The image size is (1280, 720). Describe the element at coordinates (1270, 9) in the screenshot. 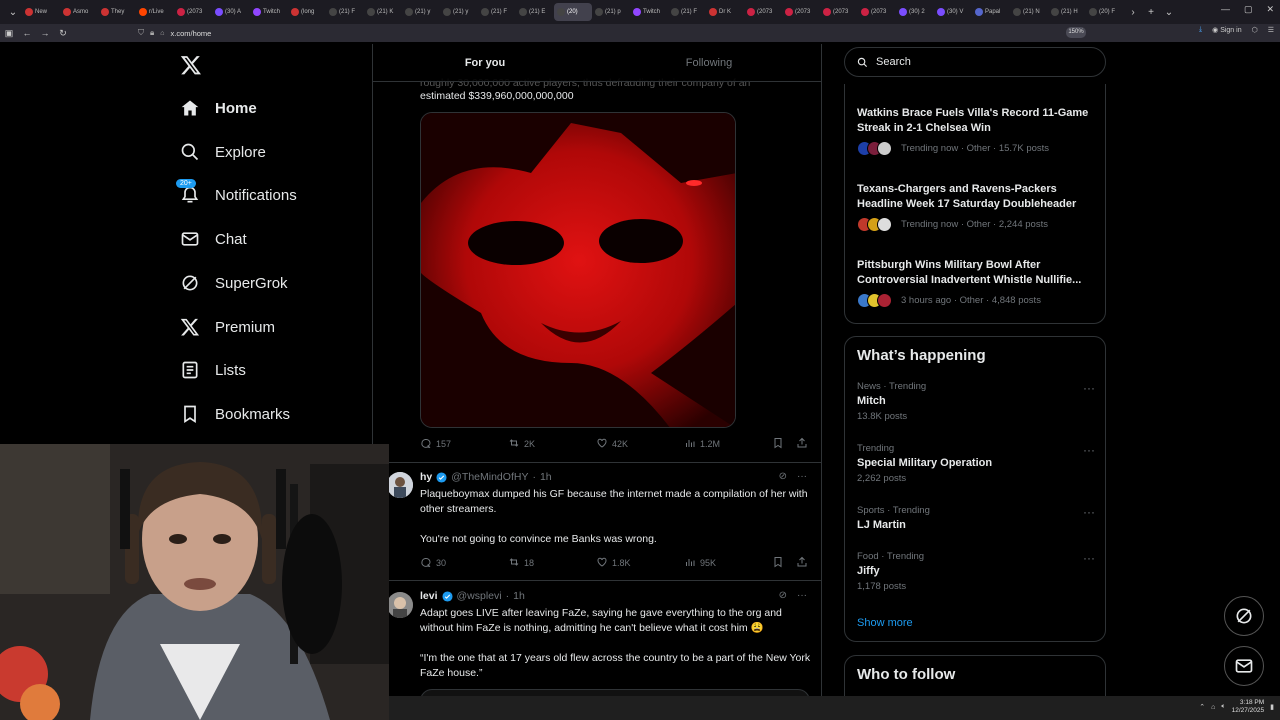

I see `close-icon: ✕` at that location.